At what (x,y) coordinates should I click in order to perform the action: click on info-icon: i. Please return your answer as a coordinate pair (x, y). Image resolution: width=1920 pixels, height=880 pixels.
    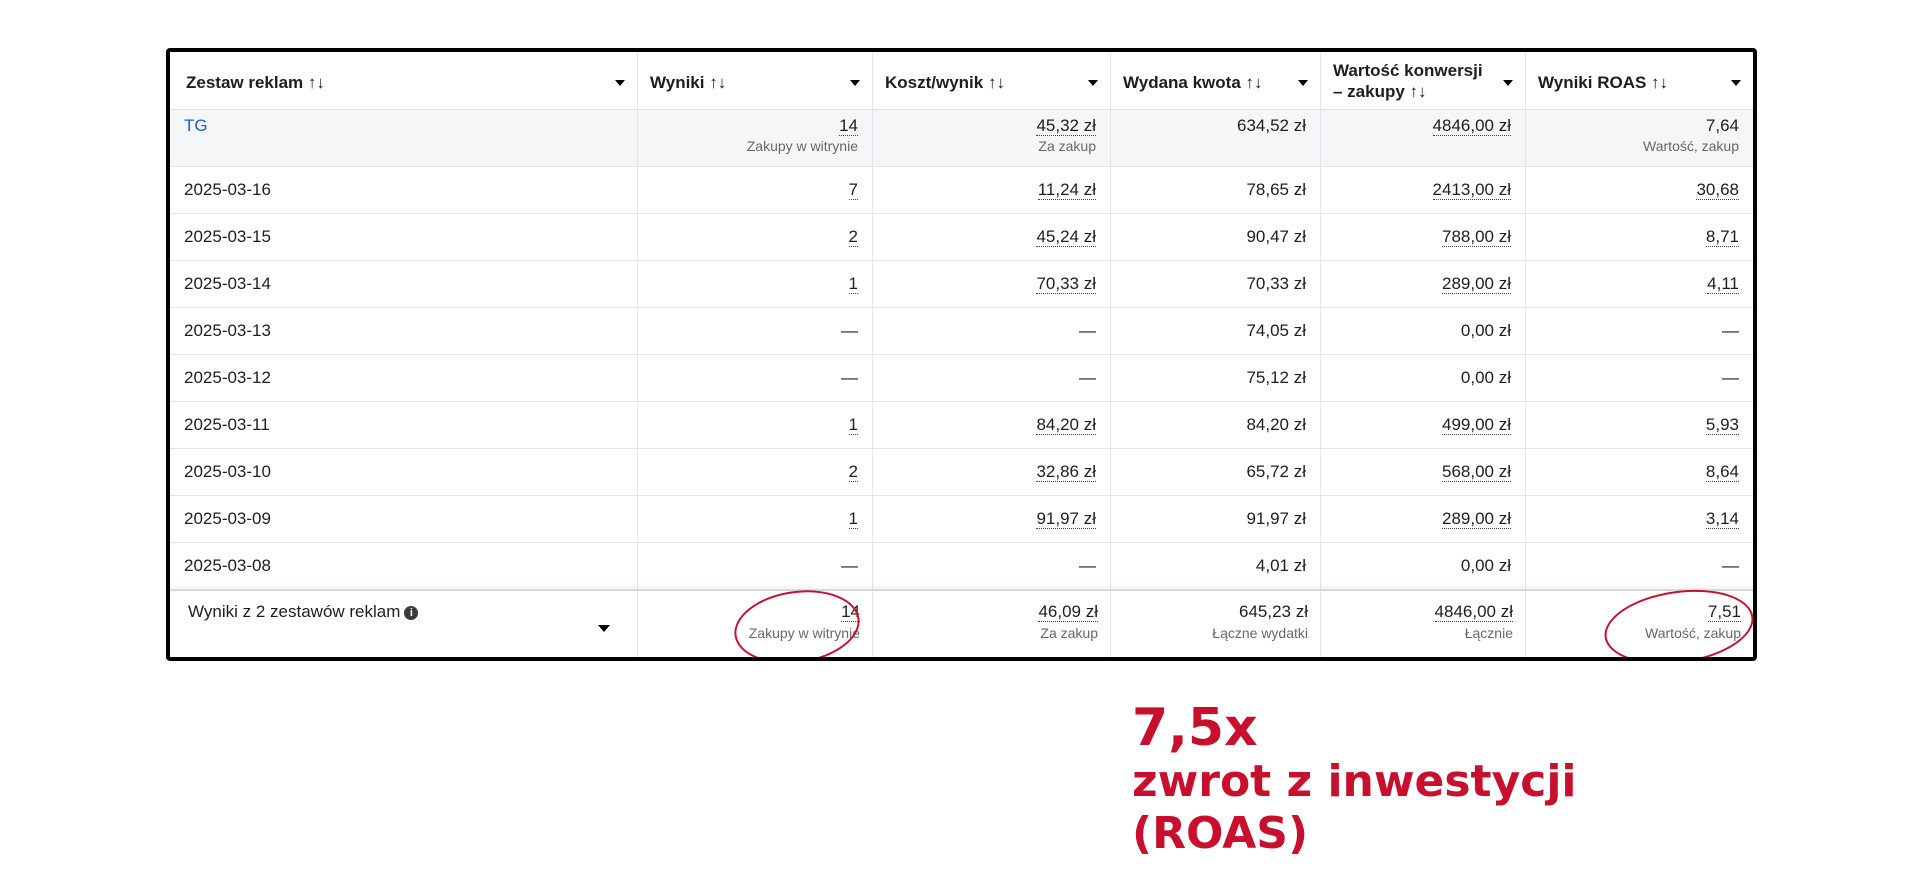
    Looking at the image, I should click on (411, 613).